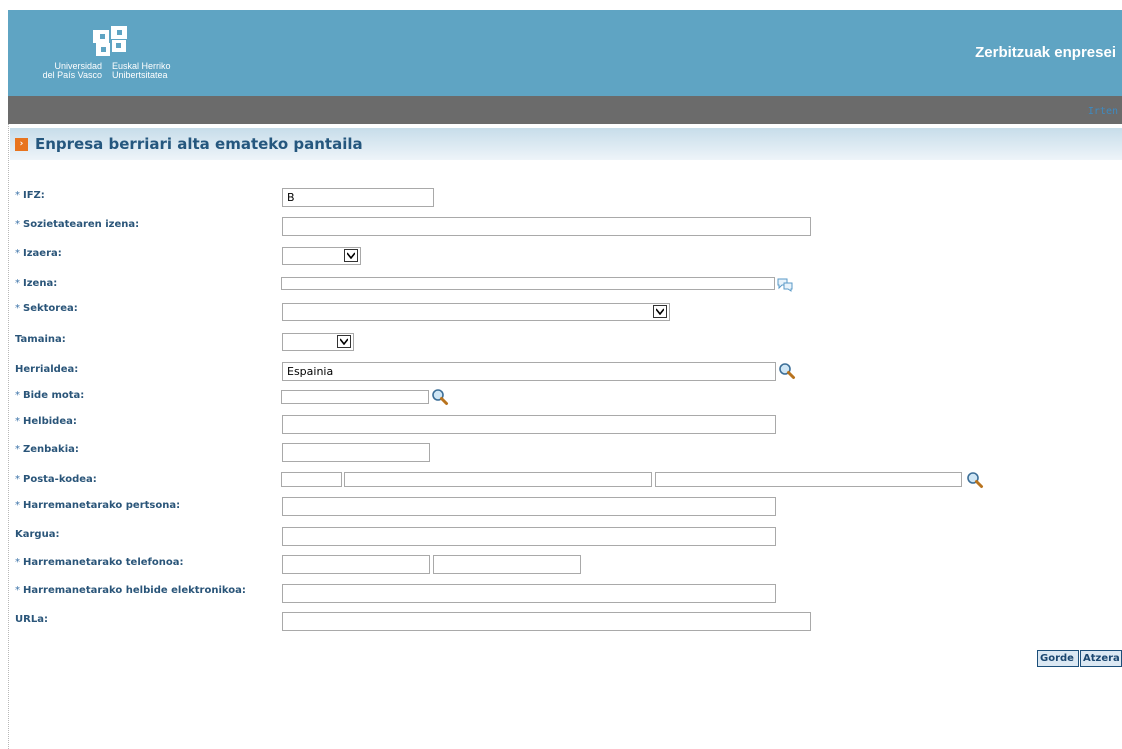 This screenshot has height=749, width=1122. Describe the element at coordinates (21, 144) in the screenshot. I see `arrow-right-icon: ›` at that location.